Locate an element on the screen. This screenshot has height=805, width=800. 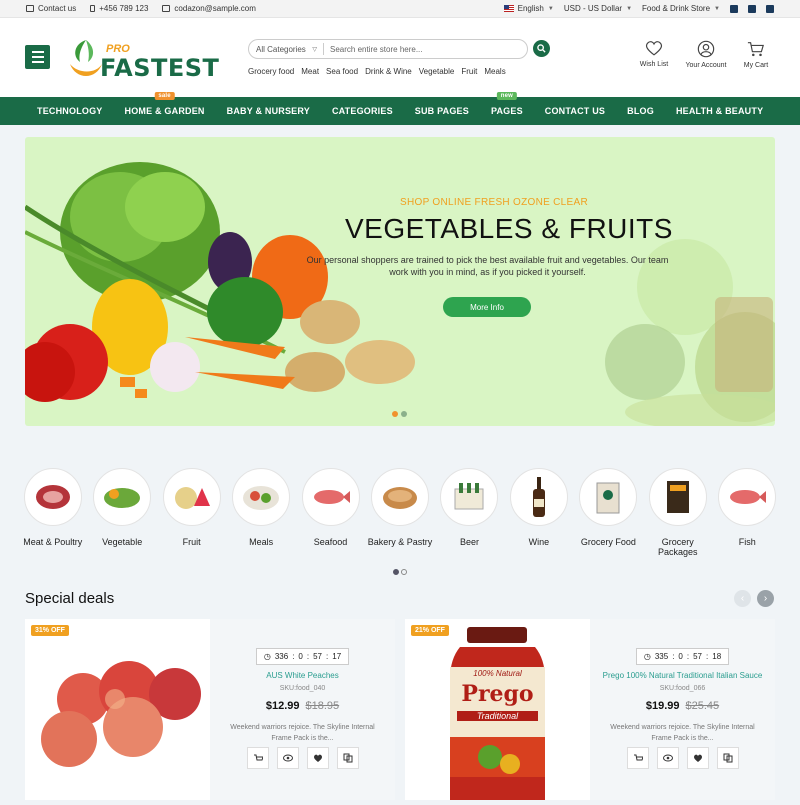
nav-item-categories: CATEGORIES is located at coordinates (362, 111).